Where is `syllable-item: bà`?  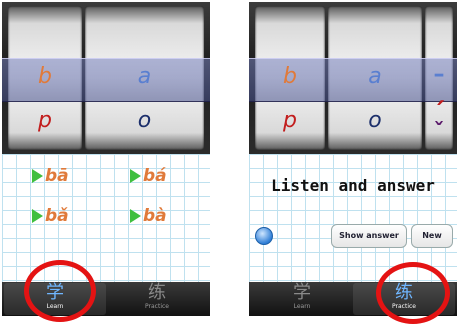
syllable-item: bà is located at coordinates (148, 216).